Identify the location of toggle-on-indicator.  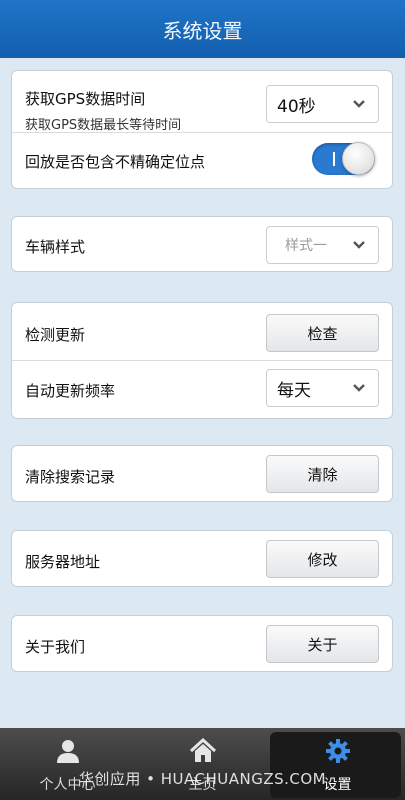
(334, 159).